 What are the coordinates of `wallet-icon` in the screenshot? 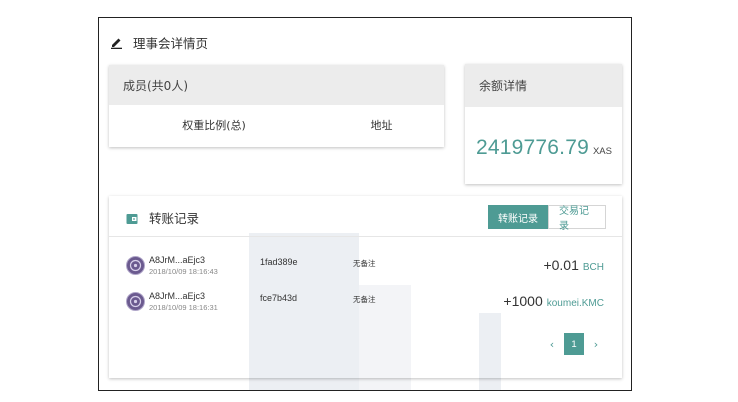 It's located at (132, 217).